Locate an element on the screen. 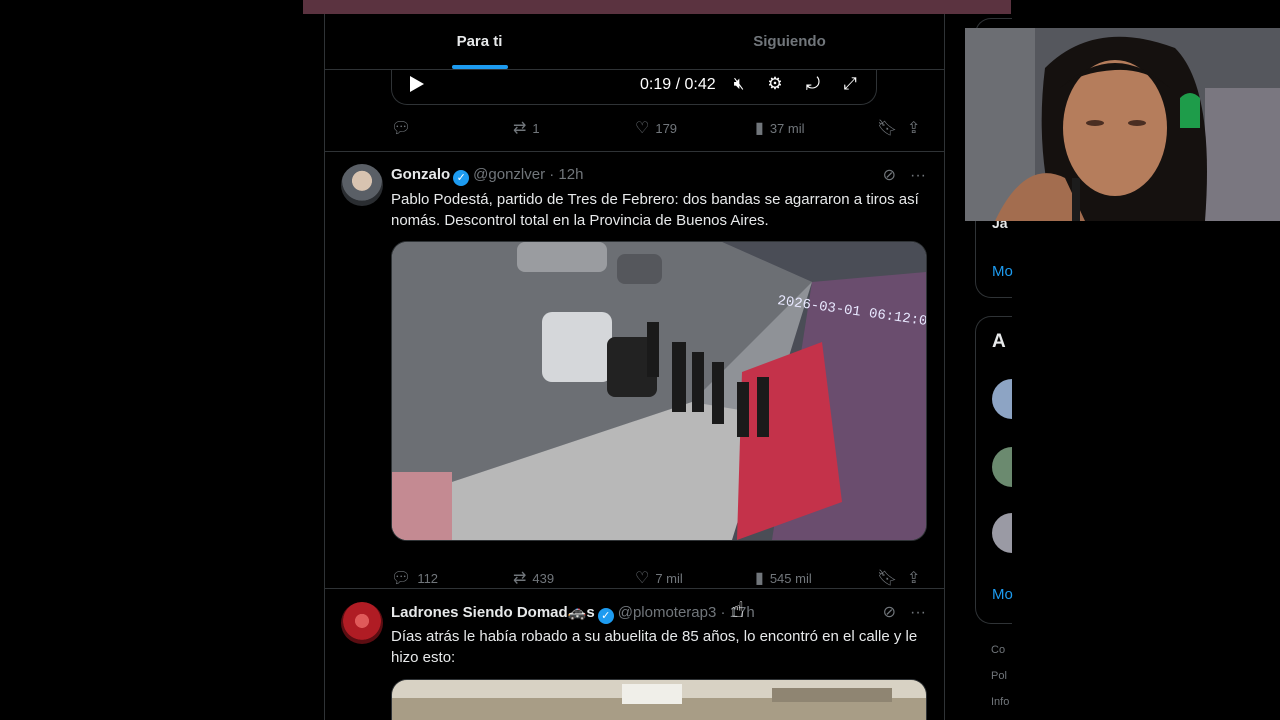  sidebar-heading: A is located at coordinates (999, 341).